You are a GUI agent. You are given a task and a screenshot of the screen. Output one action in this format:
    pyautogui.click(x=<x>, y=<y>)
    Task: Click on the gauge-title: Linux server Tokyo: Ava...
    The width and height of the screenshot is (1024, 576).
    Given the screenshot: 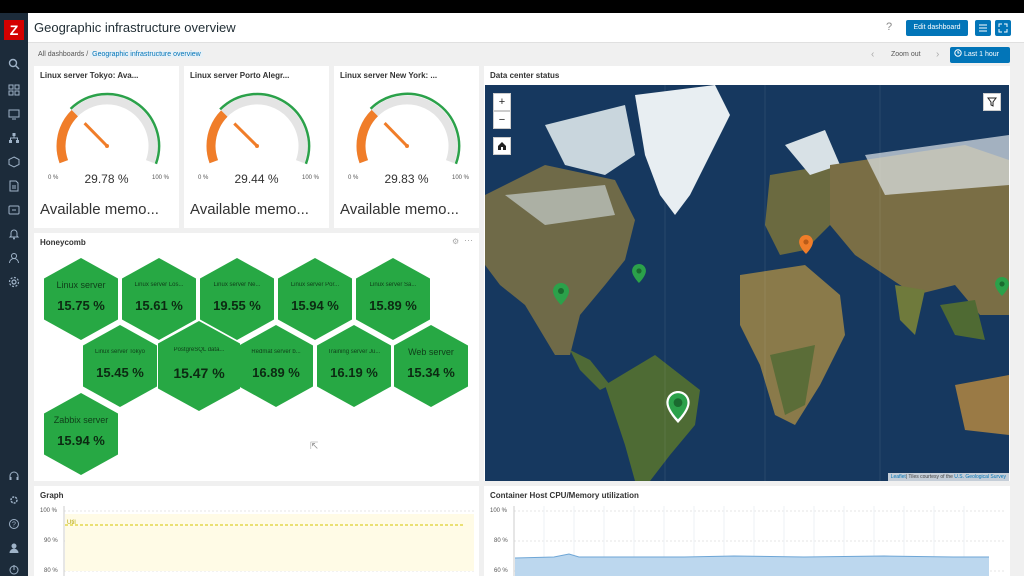 What is the action you would take?
    pyautogui.click(x=89, y=75)
    